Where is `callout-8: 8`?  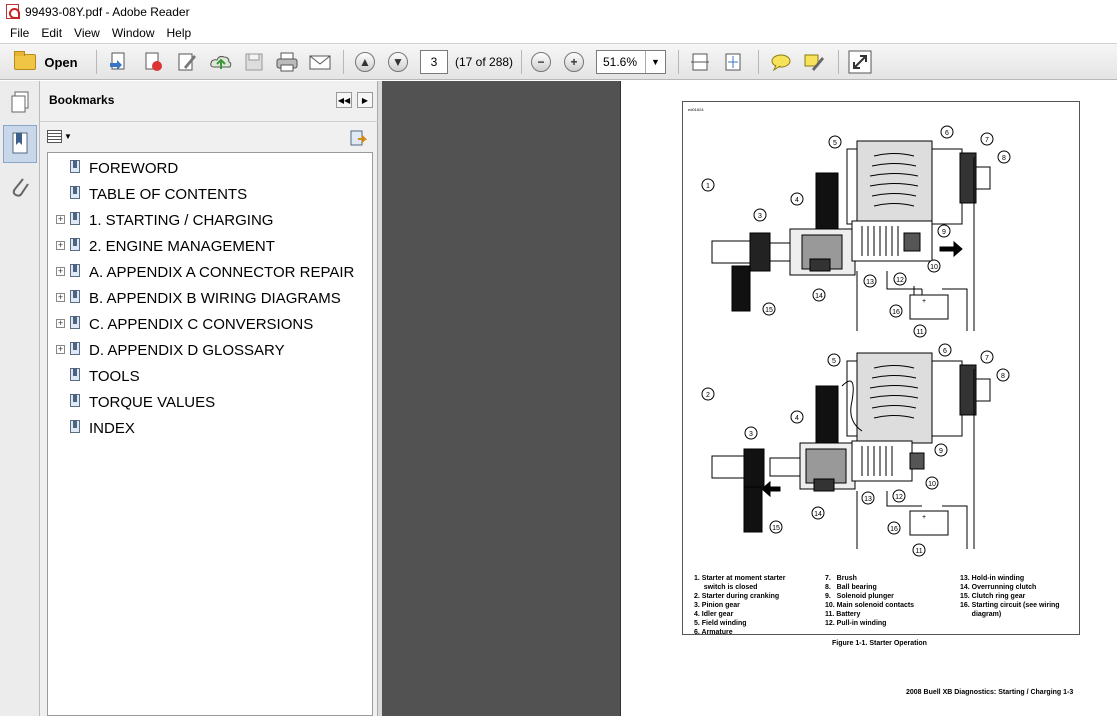 callout-8: 8 is located at coordinates (1004, 158).